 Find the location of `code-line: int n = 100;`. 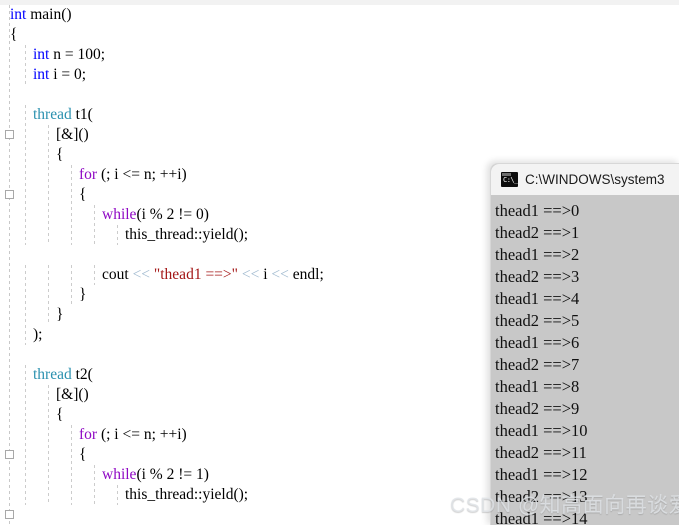

code-line: int n = 100; is located at coordinates (339, 55).